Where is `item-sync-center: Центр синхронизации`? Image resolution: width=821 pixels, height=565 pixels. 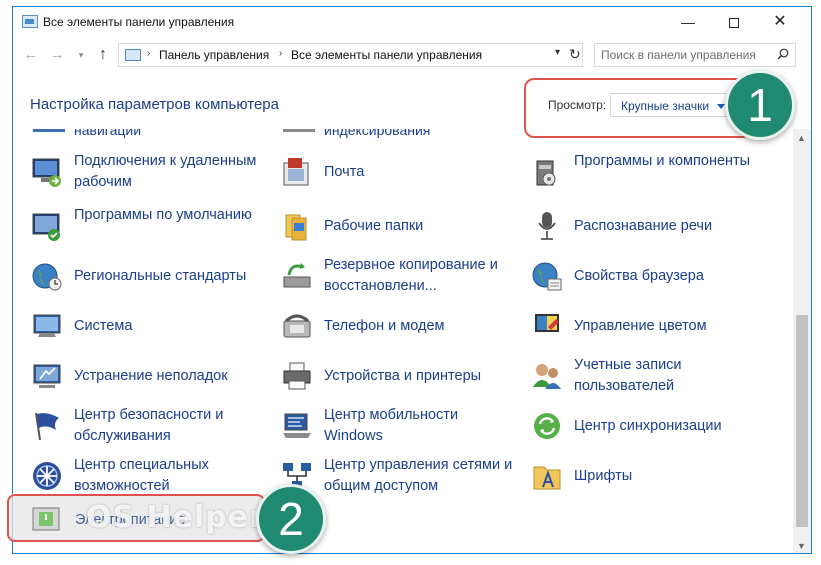
item-sync-center: Центр синхронизации is located at coordinates (650, 427).